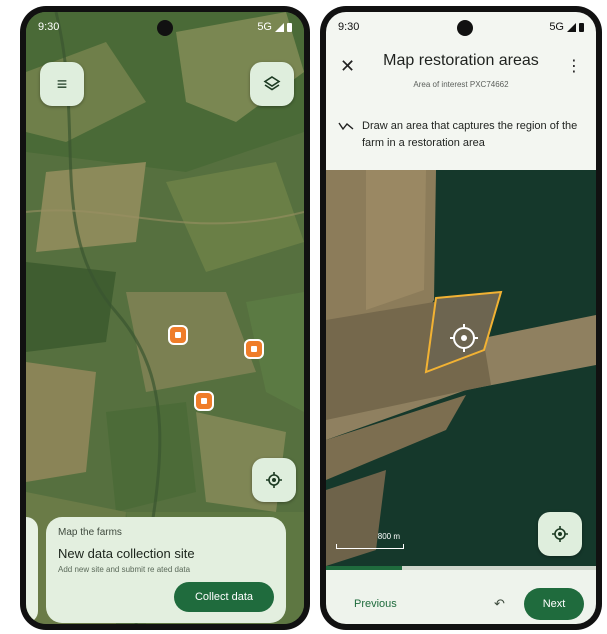 This screenshot has height=634, width=607. I want to click on collect-data-button: Collect data, so click(224, 597).